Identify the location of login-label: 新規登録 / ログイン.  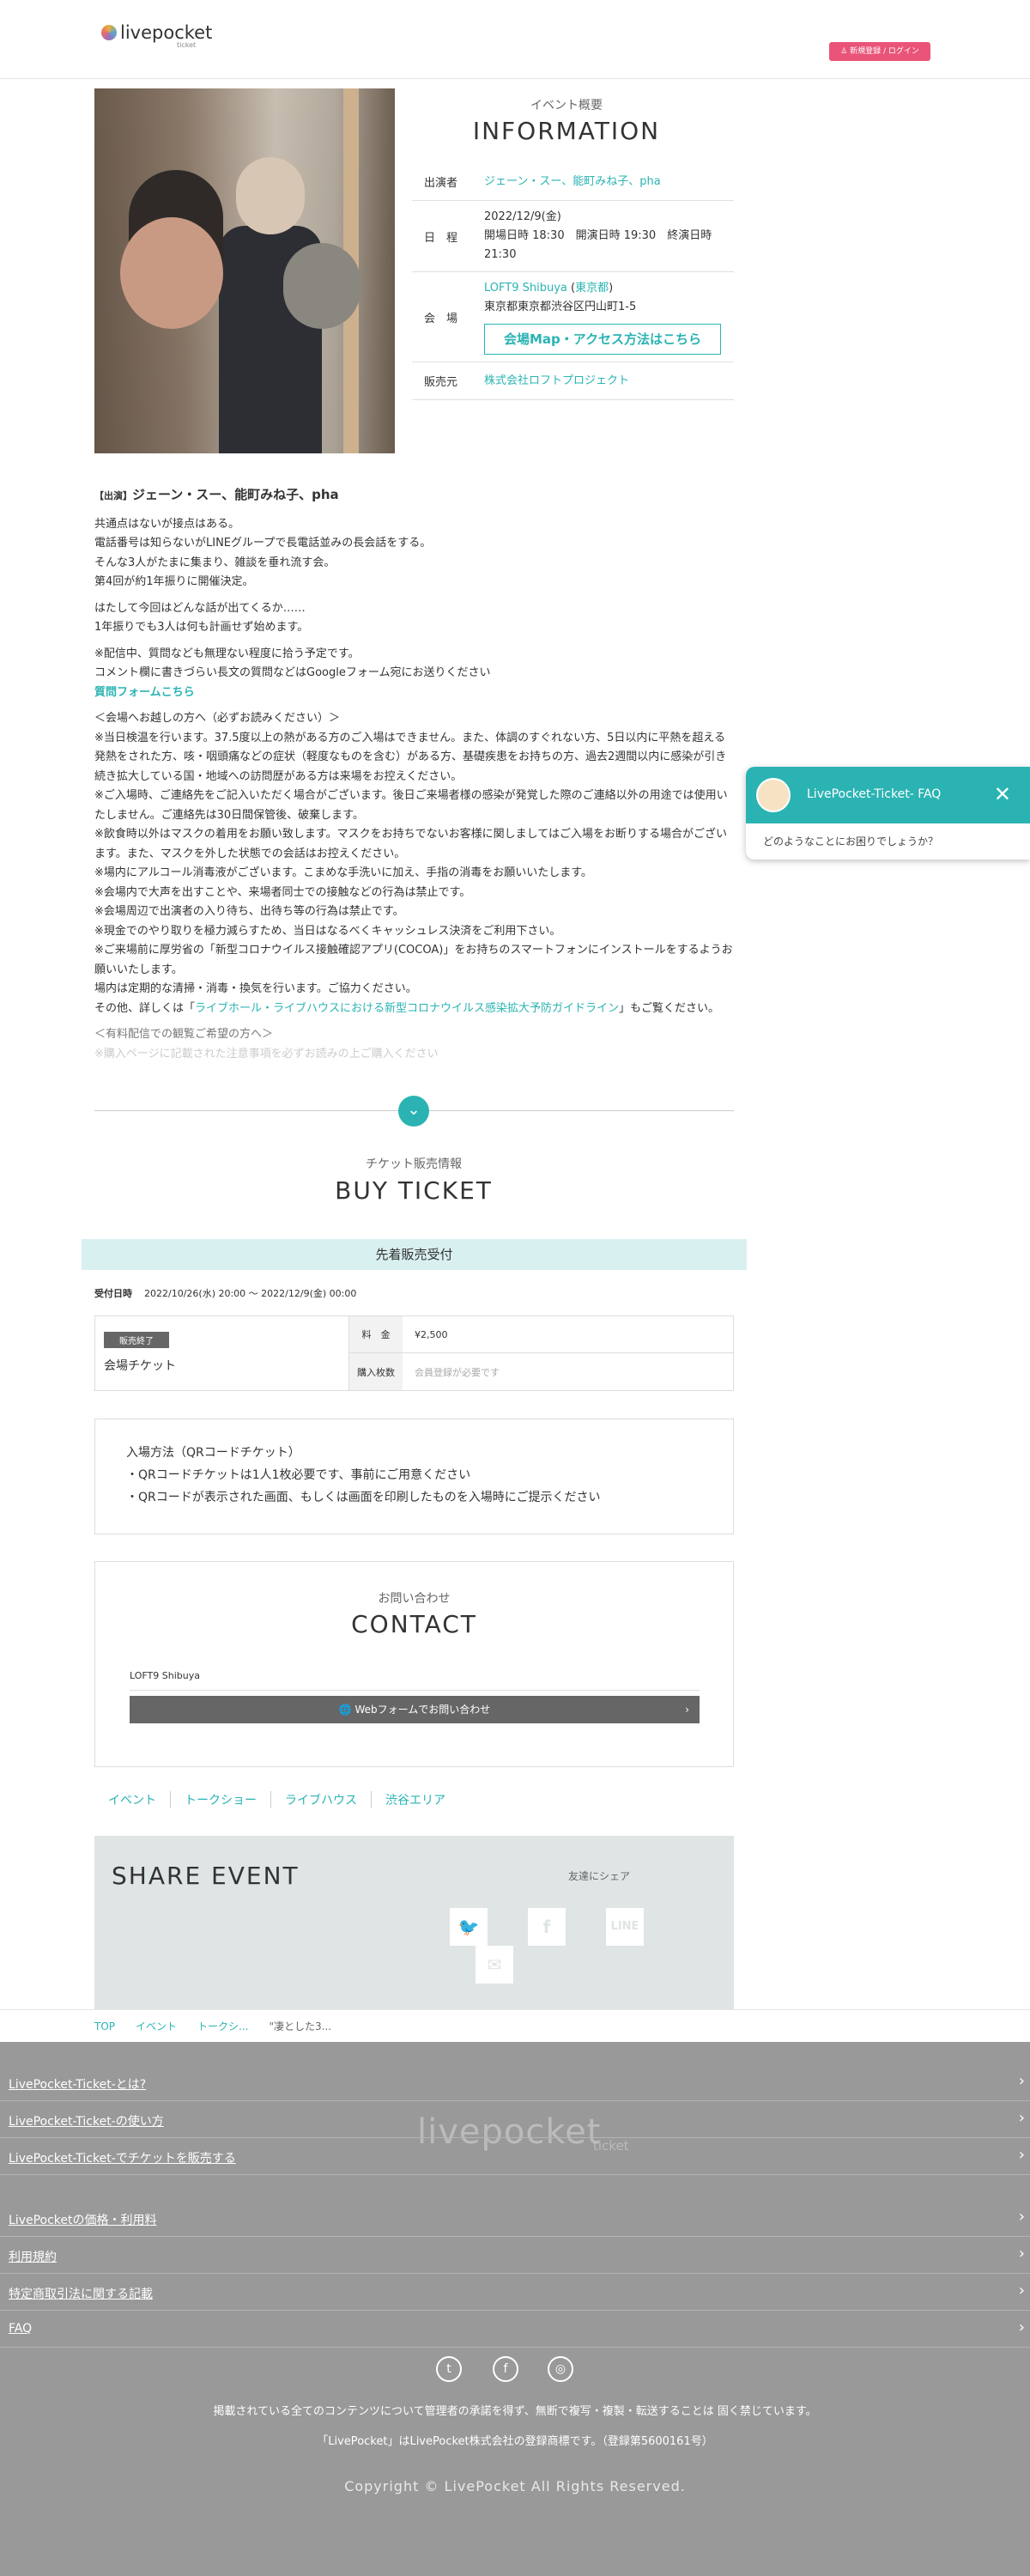
(884, 52).